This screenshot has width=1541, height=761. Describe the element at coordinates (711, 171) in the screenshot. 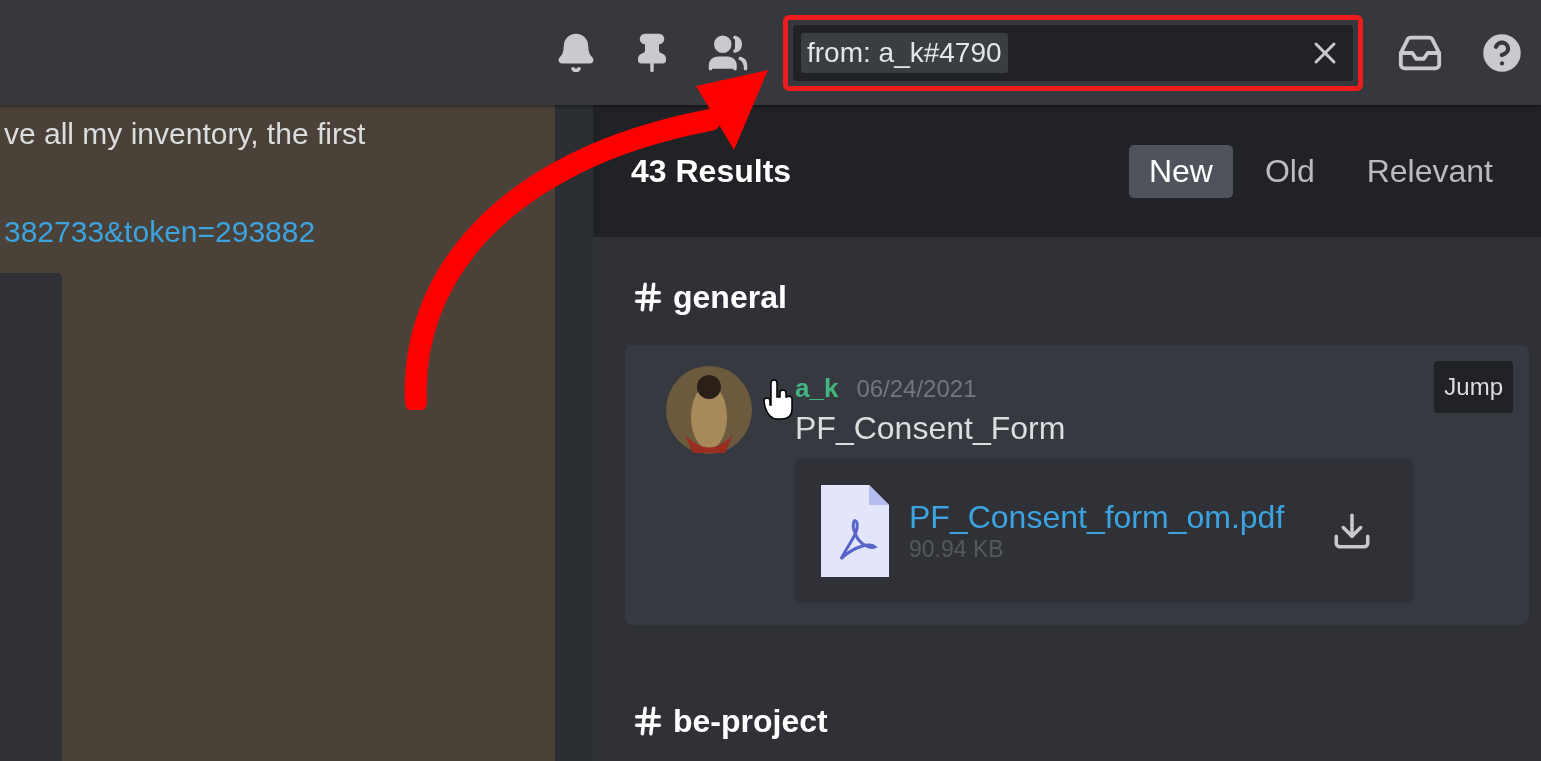

I see `results-count: 43 Results` at that location.